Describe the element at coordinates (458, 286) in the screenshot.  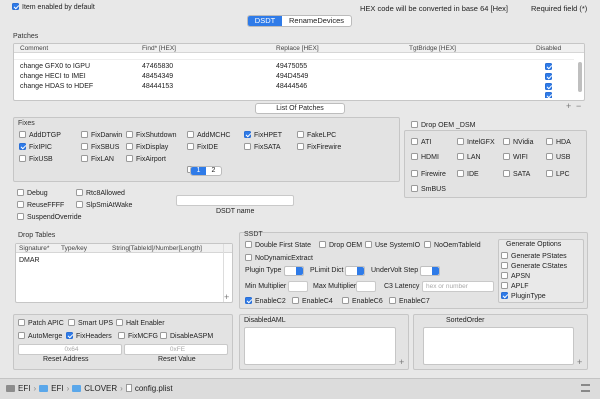
I see `c3-latency-input: hex or number` at that location.